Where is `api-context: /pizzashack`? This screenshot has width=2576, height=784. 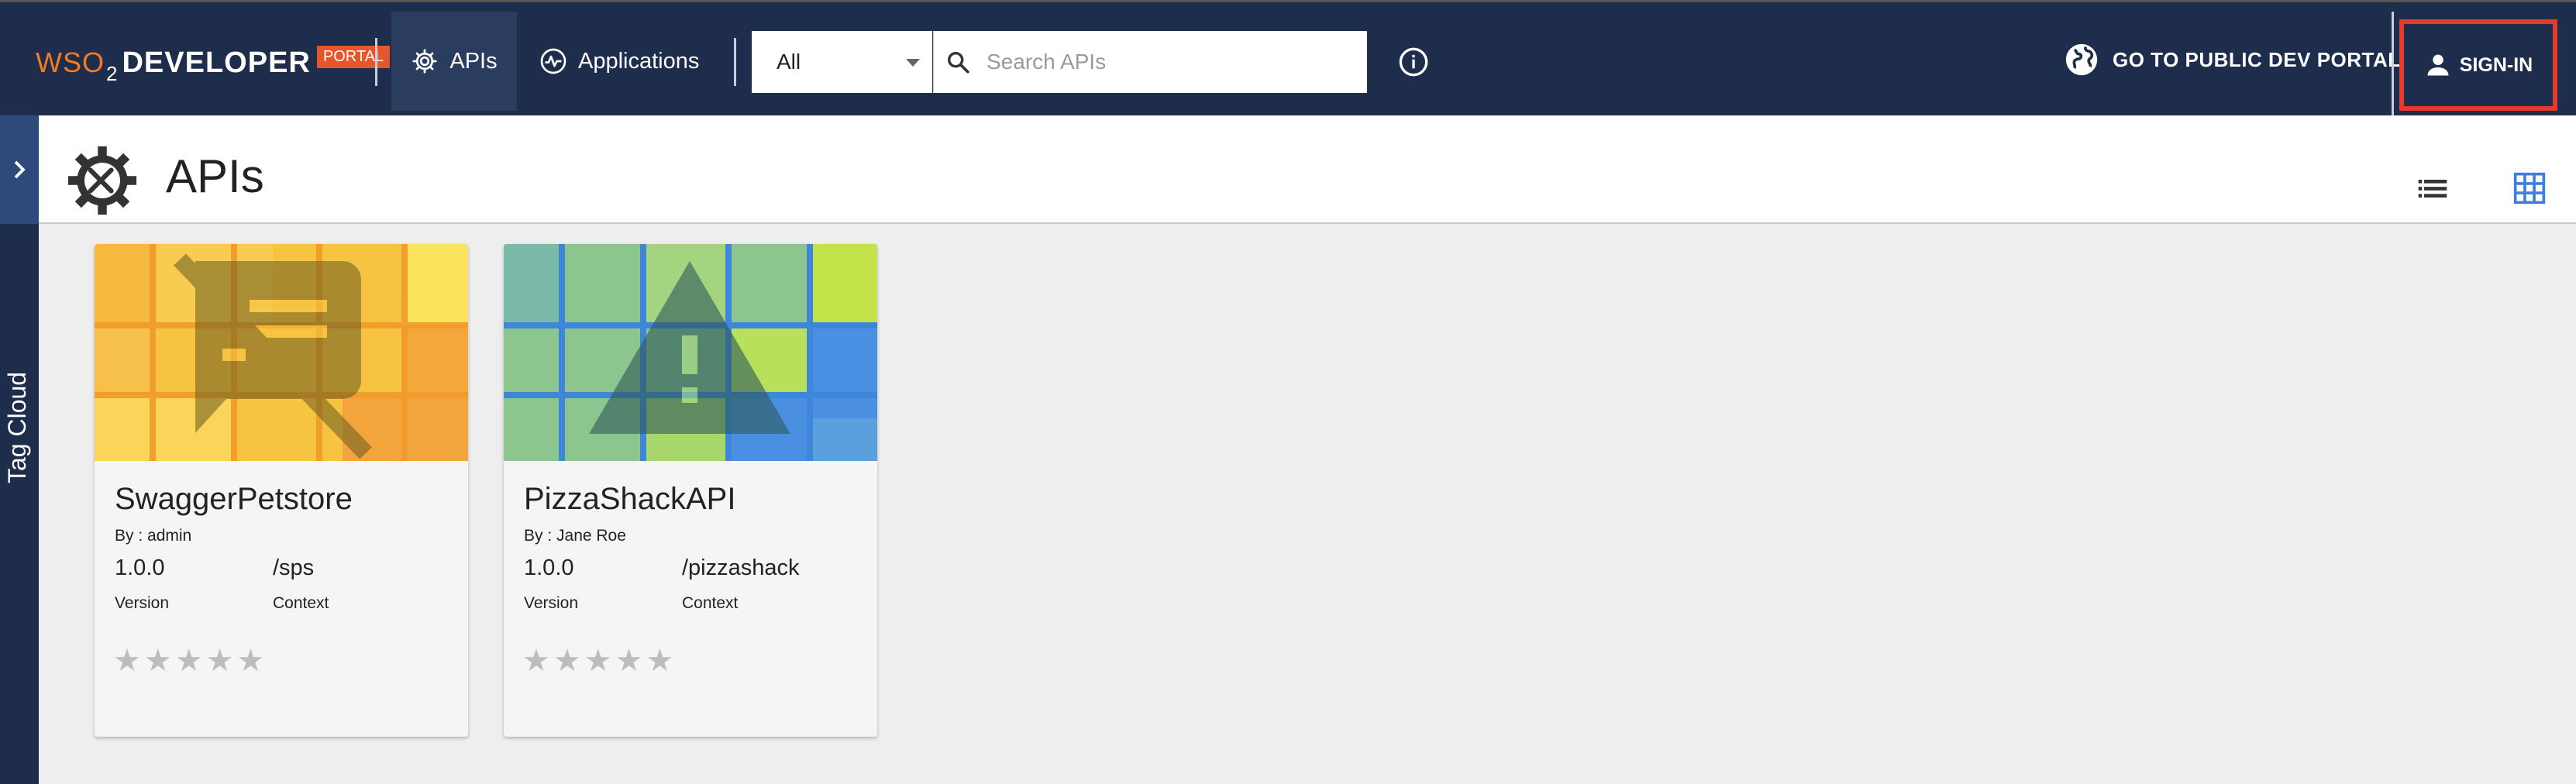
api-context: /pizzashack is located at coordinates (741, 567).